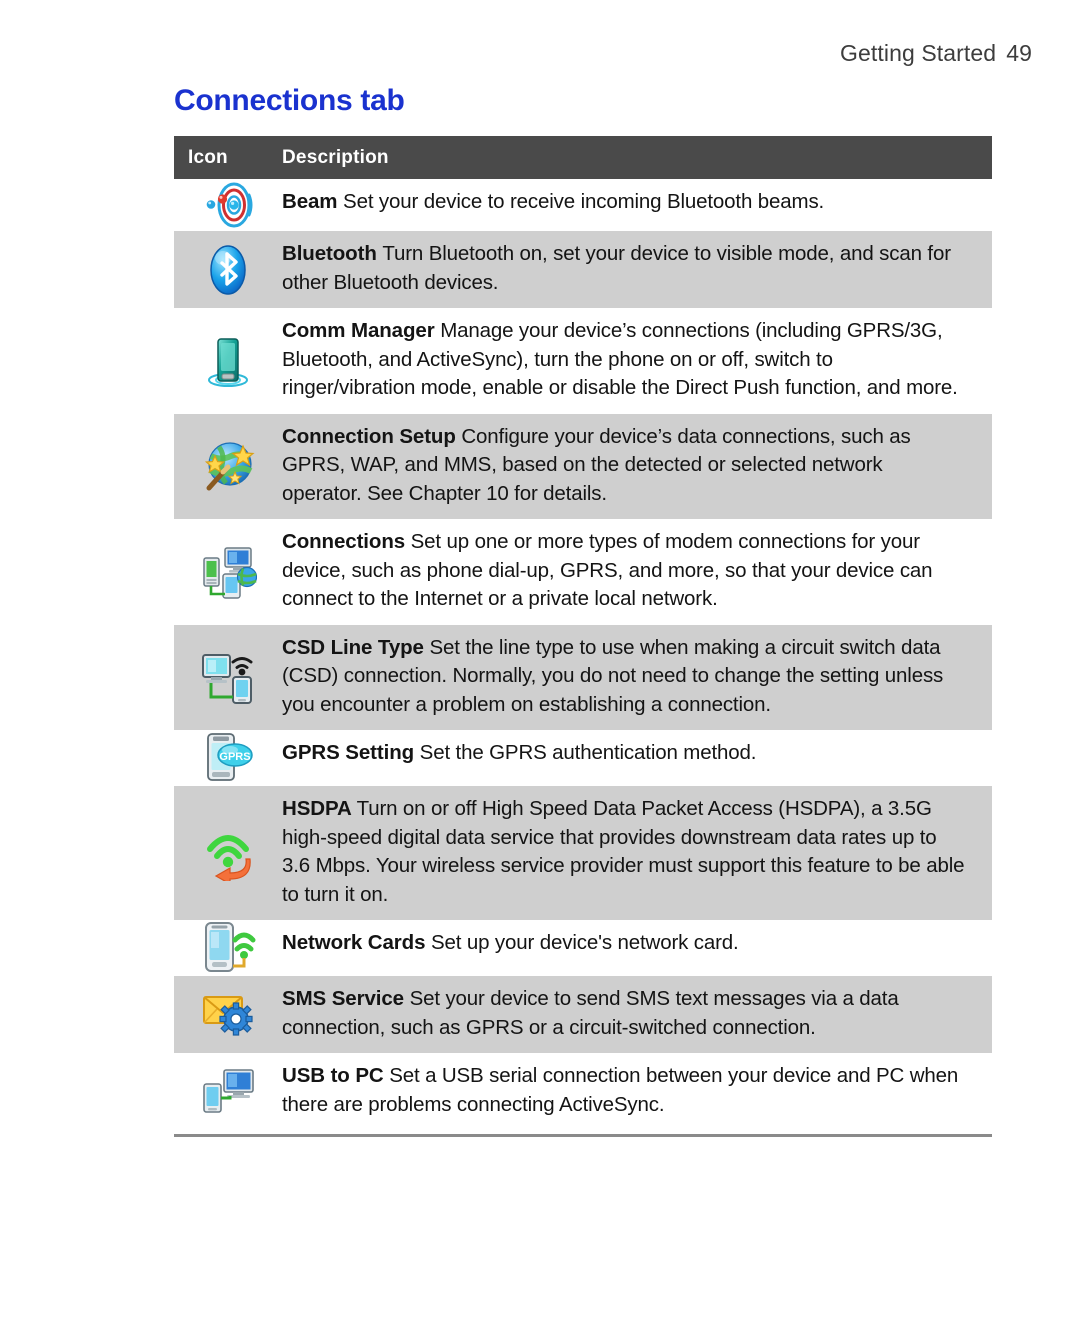 This screenshot has height=1327, width=1080. I want to click on setting-term: Connection Setup, so click(369, 436).